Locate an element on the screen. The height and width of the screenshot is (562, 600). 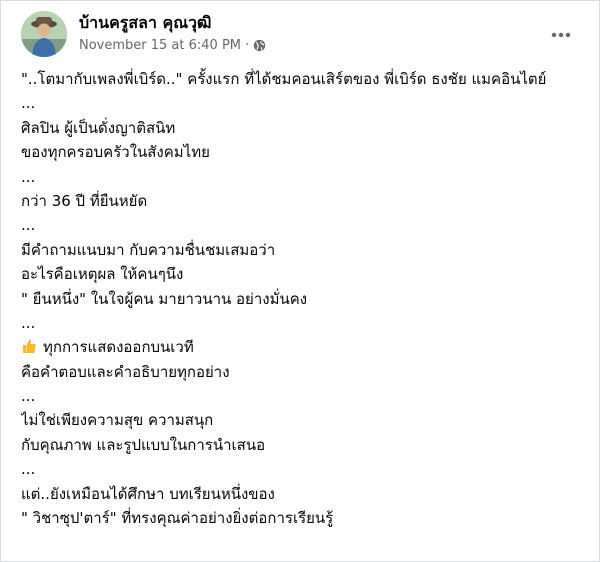
post-line: คือคำตอบและคำอธิบายทุกอย่าง is located at coordinates (125, 371).